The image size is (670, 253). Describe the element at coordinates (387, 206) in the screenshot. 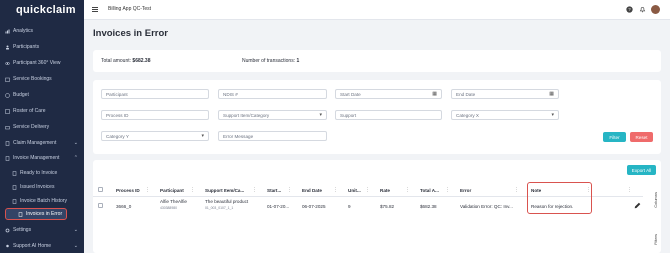

I see `cell-rate: $75.82` at that location.